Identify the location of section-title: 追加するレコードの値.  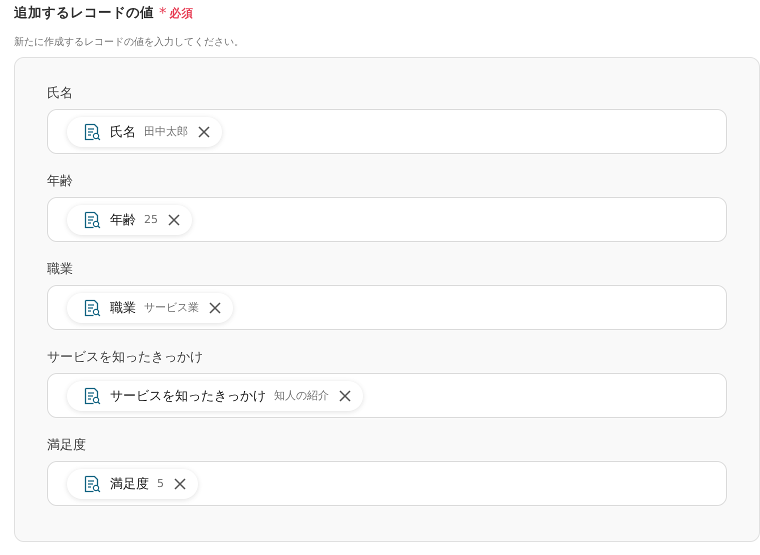
(84, 13).